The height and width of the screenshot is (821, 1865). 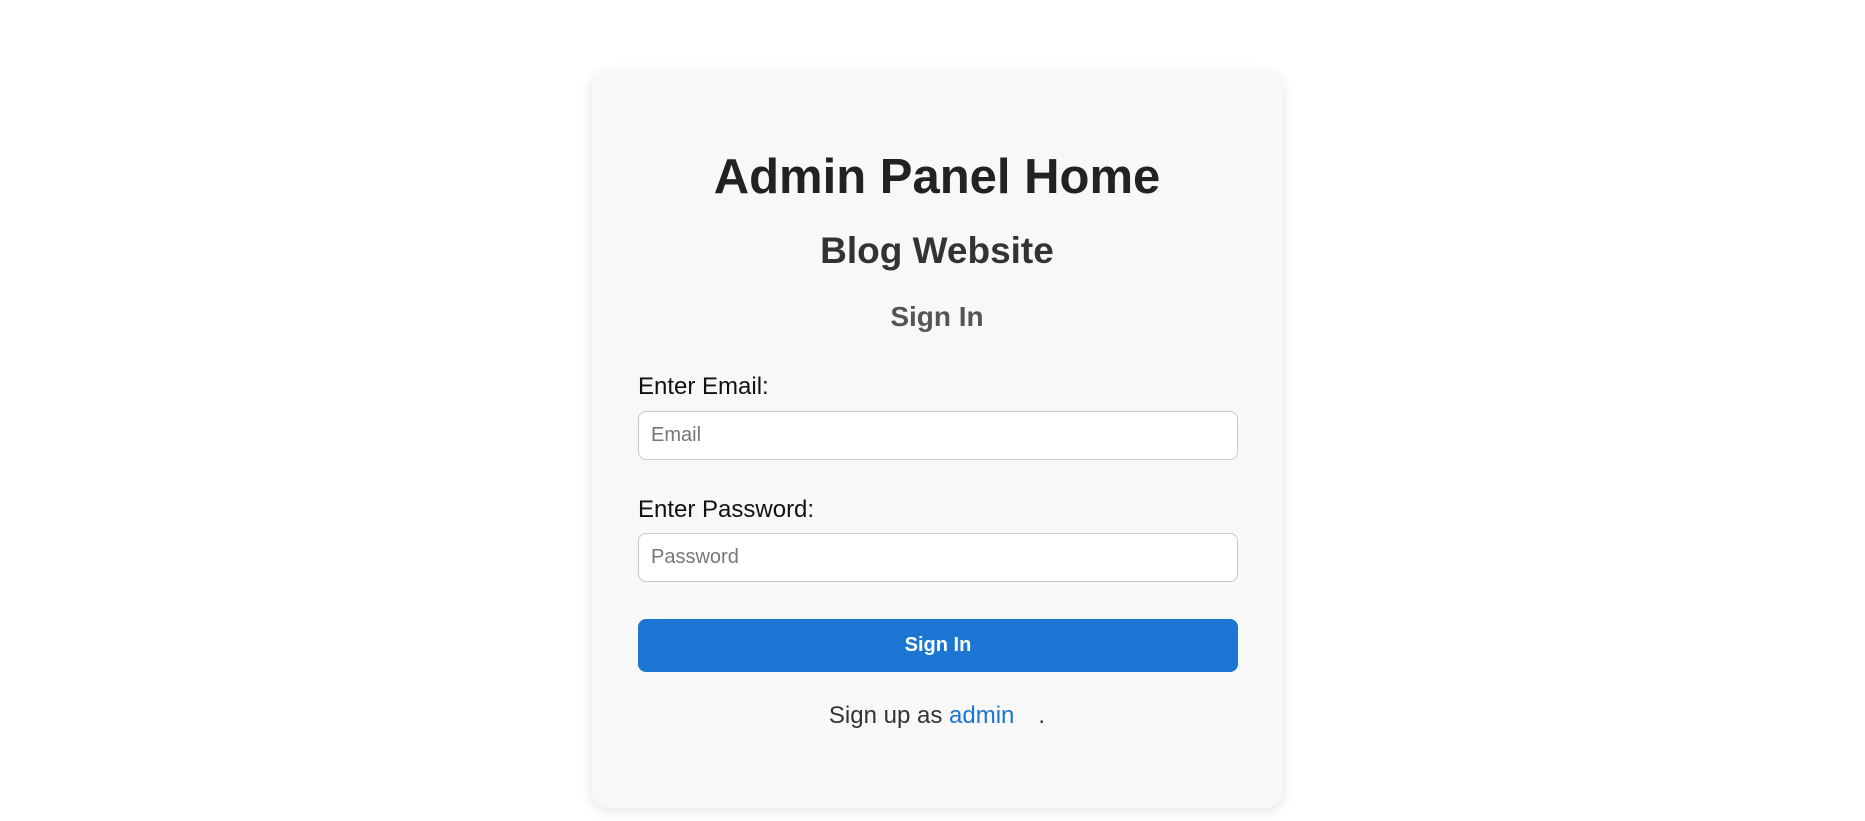 I want to click on signup-line: Sign up as admin., so click(x=937, y=716).